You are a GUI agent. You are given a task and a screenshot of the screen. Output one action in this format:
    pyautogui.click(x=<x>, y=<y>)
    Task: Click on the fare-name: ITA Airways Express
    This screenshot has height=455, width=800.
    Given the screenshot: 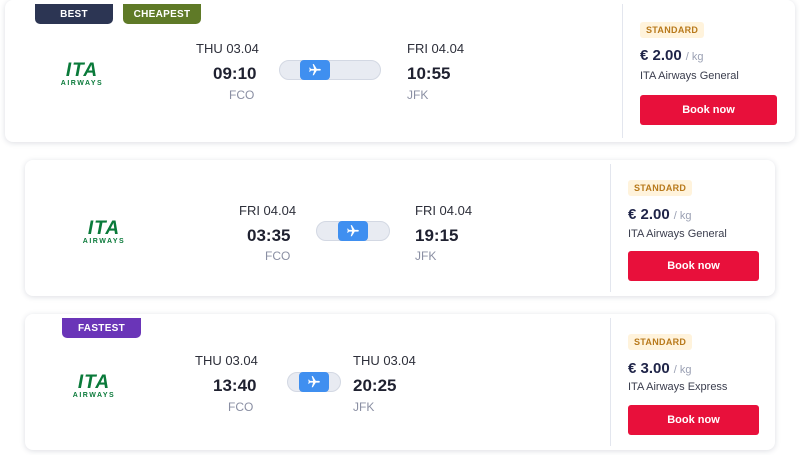 What is the action you would take?
    pyautogui.click(x=678, y=387)
    